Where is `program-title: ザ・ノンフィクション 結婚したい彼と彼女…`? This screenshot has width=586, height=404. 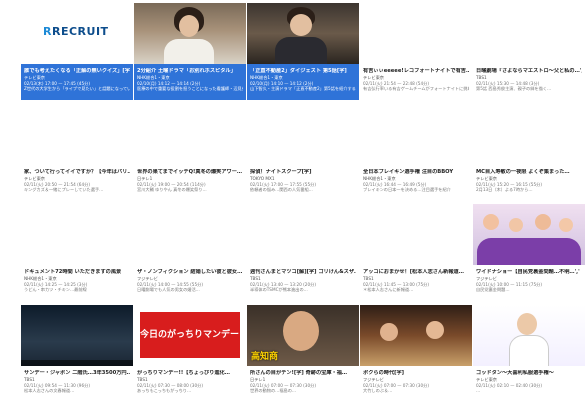
program-title: ザ・ノンフィクション 結婚したい彼と彼女… is located at coordinates (190, 272).